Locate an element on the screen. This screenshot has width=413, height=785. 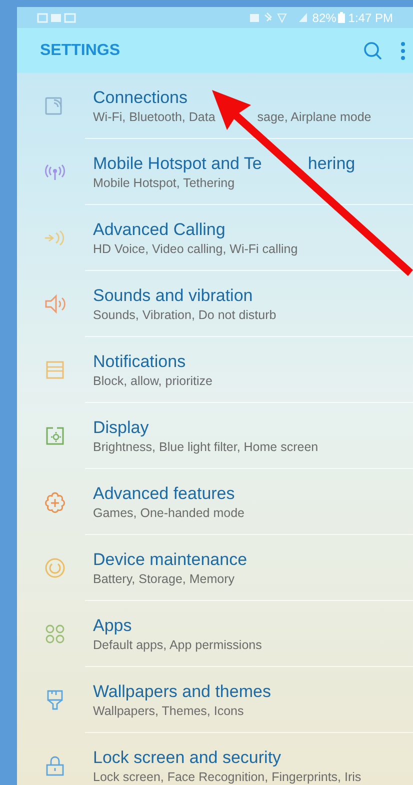
item-subtitle: Default apps, App permissions is located at coordinates (177, 645).